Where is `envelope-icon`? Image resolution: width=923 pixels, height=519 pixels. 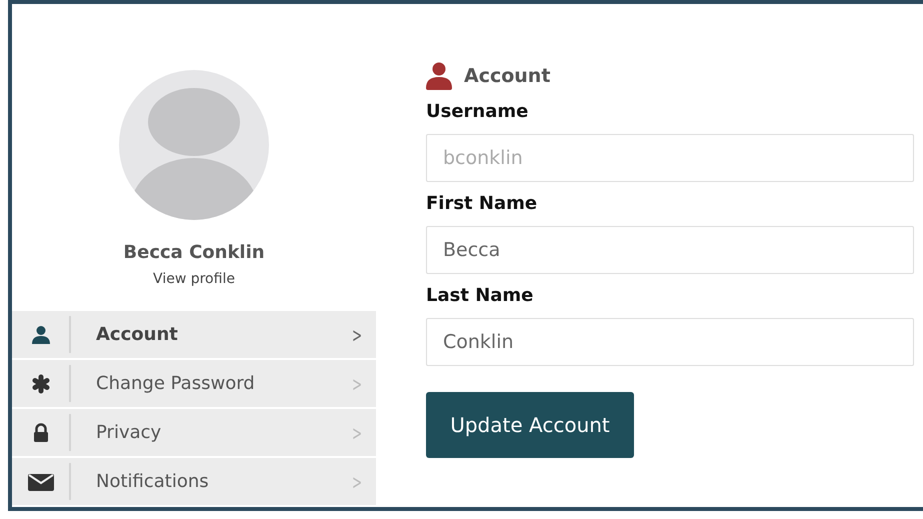
envelope-icon is located at coordinates (41, 482).